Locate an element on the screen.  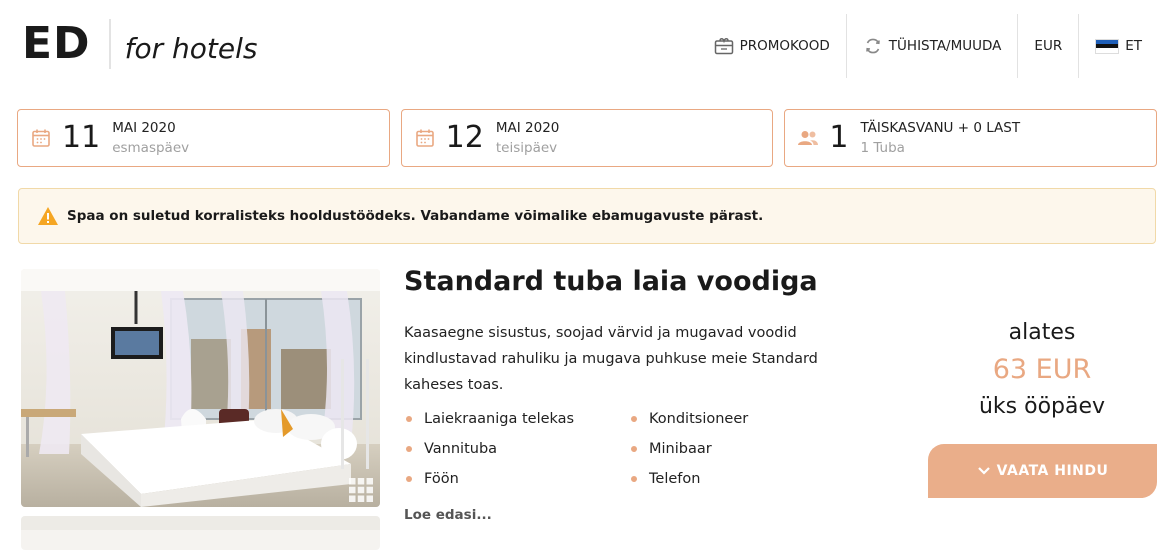
checkout-weekday: teisipäev is located at coordinates (526, 148).